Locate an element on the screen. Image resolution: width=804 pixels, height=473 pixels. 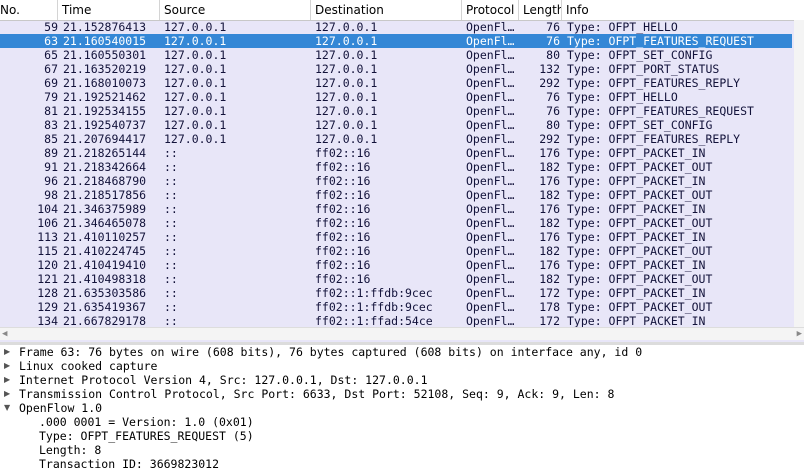
packet-time: 21.218468790 is located at coordinates (105, 181).